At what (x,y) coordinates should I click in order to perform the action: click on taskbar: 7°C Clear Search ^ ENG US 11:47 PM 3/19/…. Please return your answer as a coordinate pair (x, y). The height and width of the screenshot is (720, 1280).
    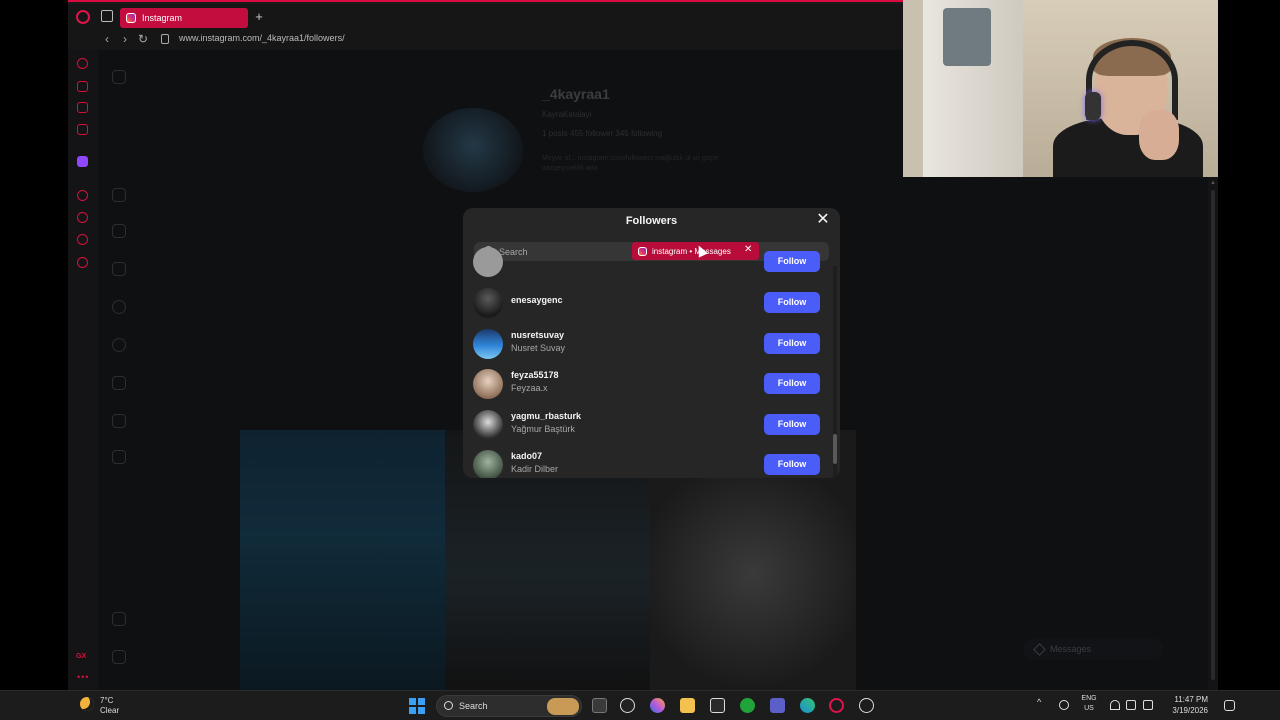
    Looking at the image, I should click on (640, 705).